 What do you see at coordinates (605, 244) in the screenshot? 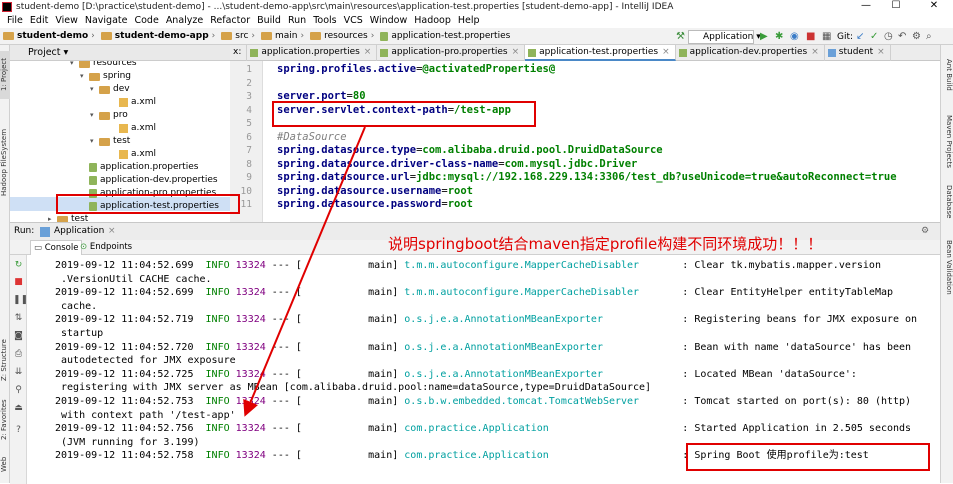
I see `annotation-text: 说明springboot结合maven指定profile构建不同环境成功！！！` at bounding box center [605, 244].